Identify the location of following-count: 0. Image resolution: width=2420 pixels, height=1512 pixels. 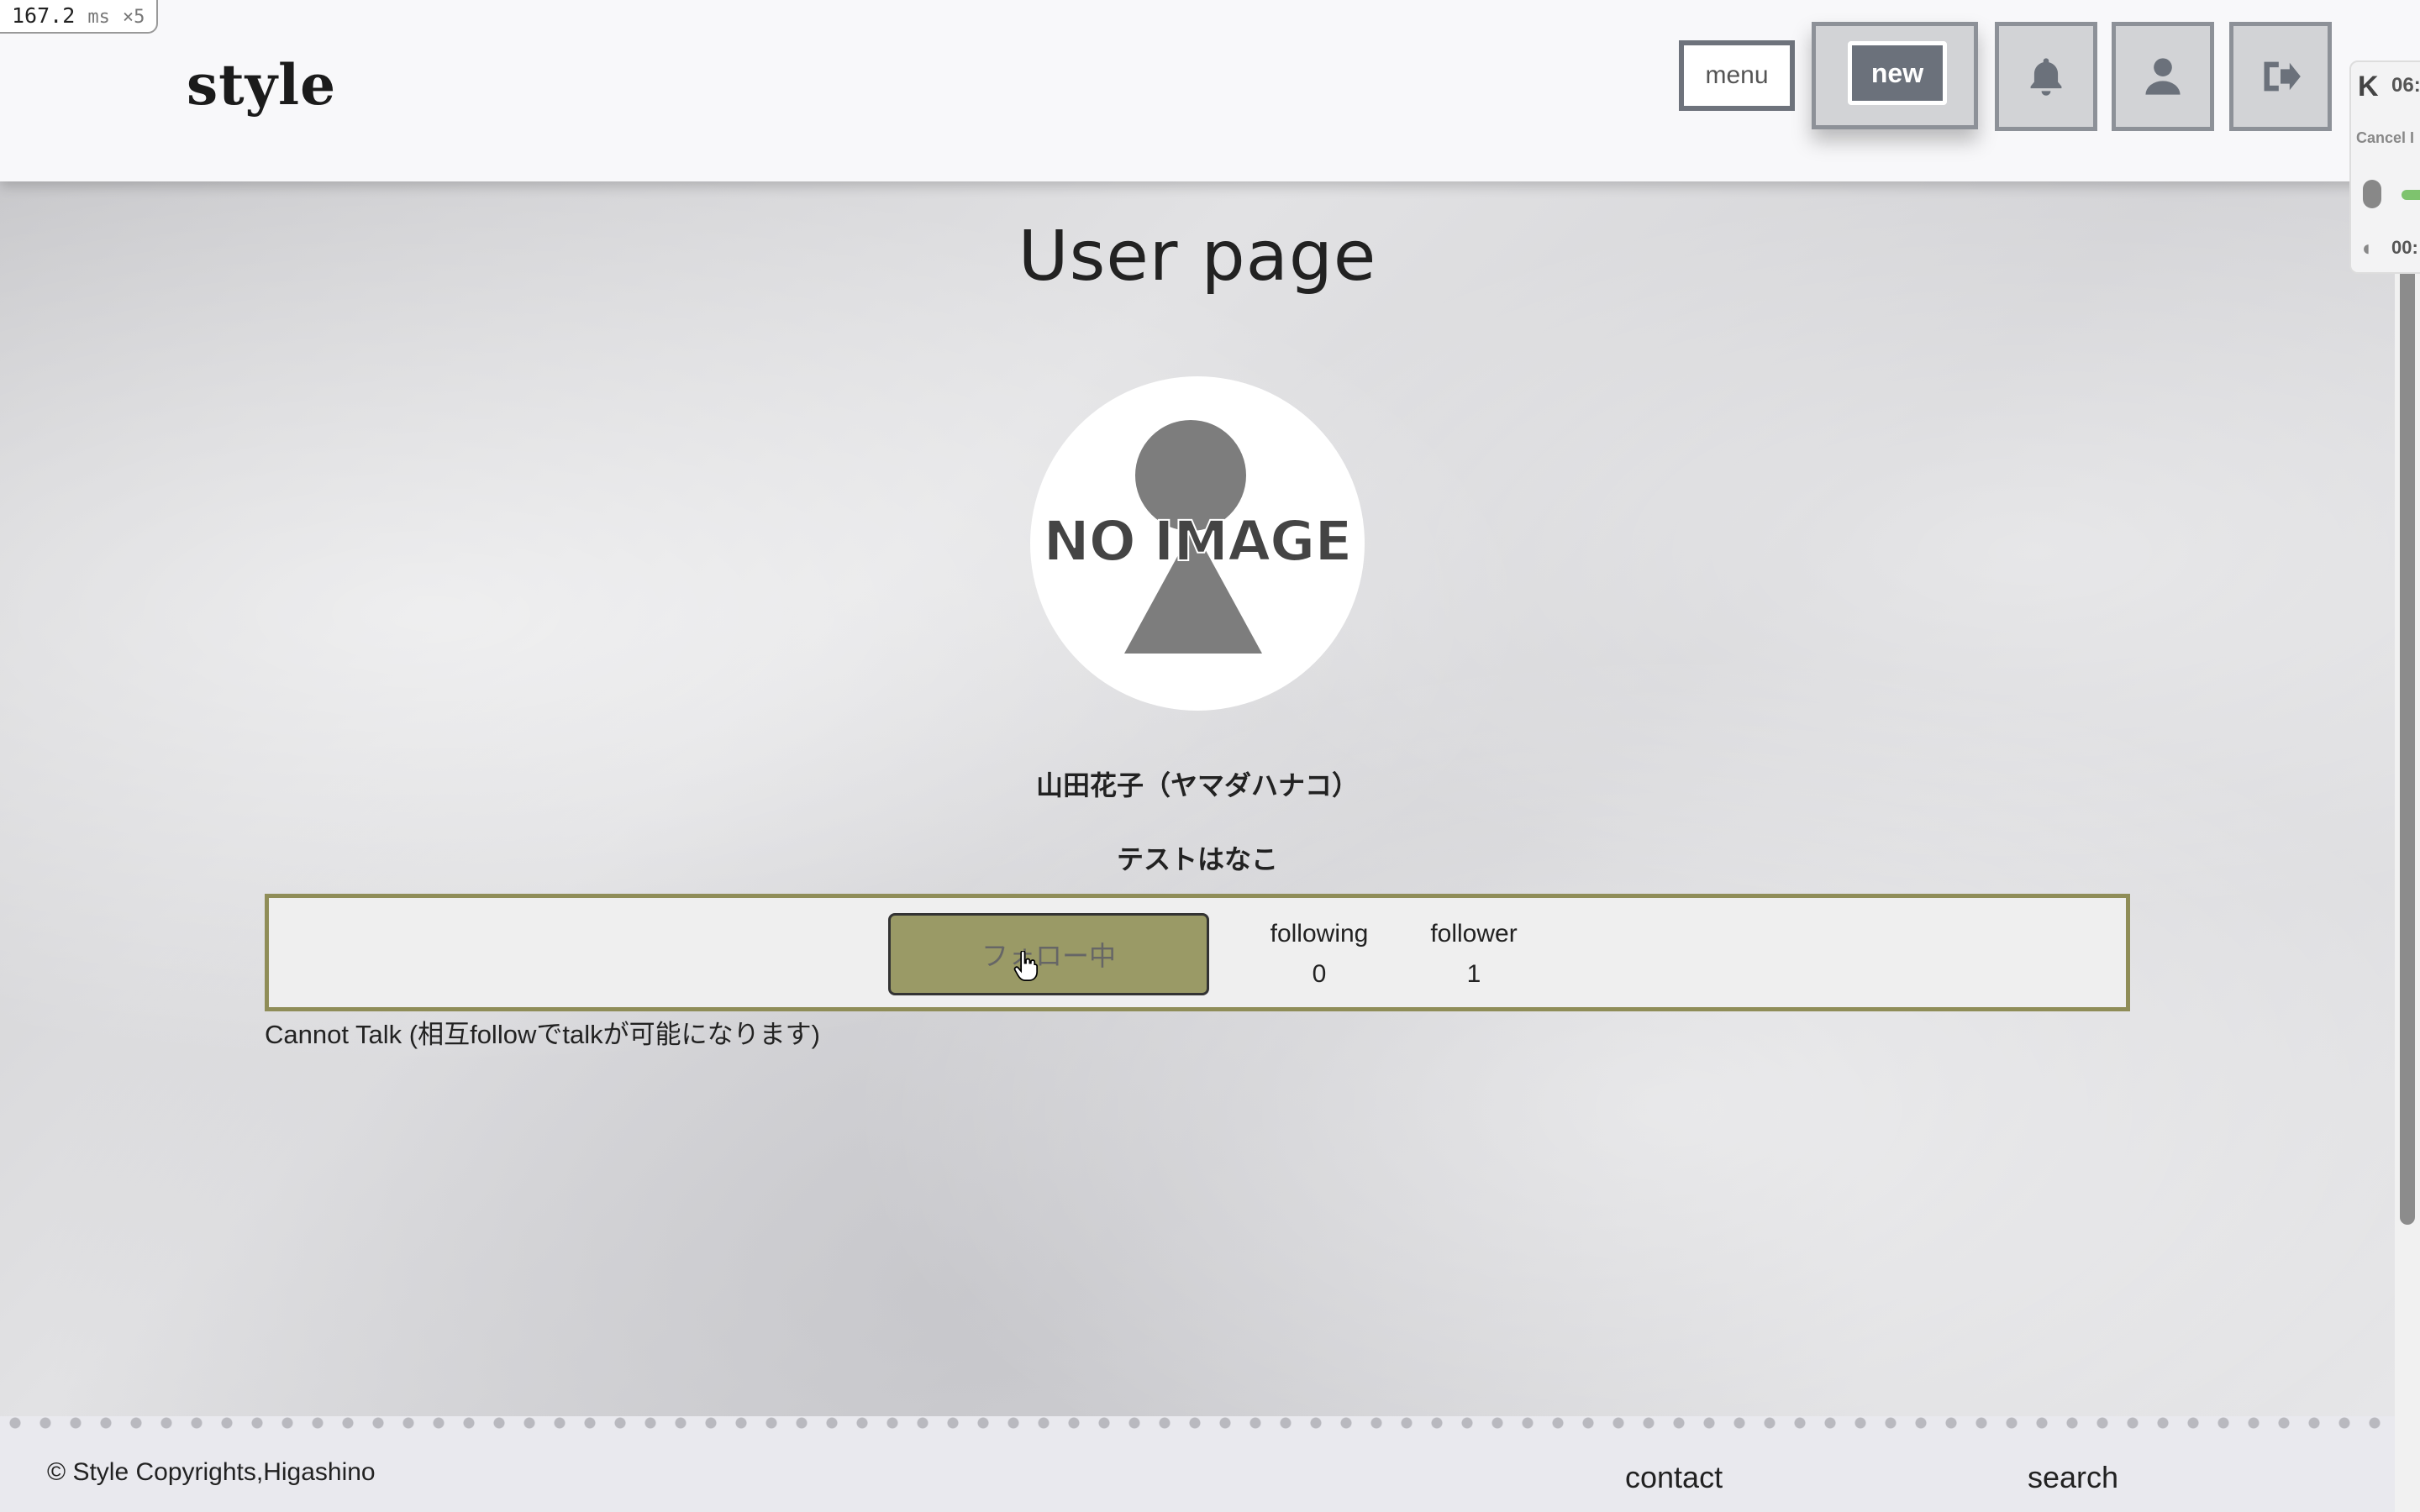
(1319, 974).